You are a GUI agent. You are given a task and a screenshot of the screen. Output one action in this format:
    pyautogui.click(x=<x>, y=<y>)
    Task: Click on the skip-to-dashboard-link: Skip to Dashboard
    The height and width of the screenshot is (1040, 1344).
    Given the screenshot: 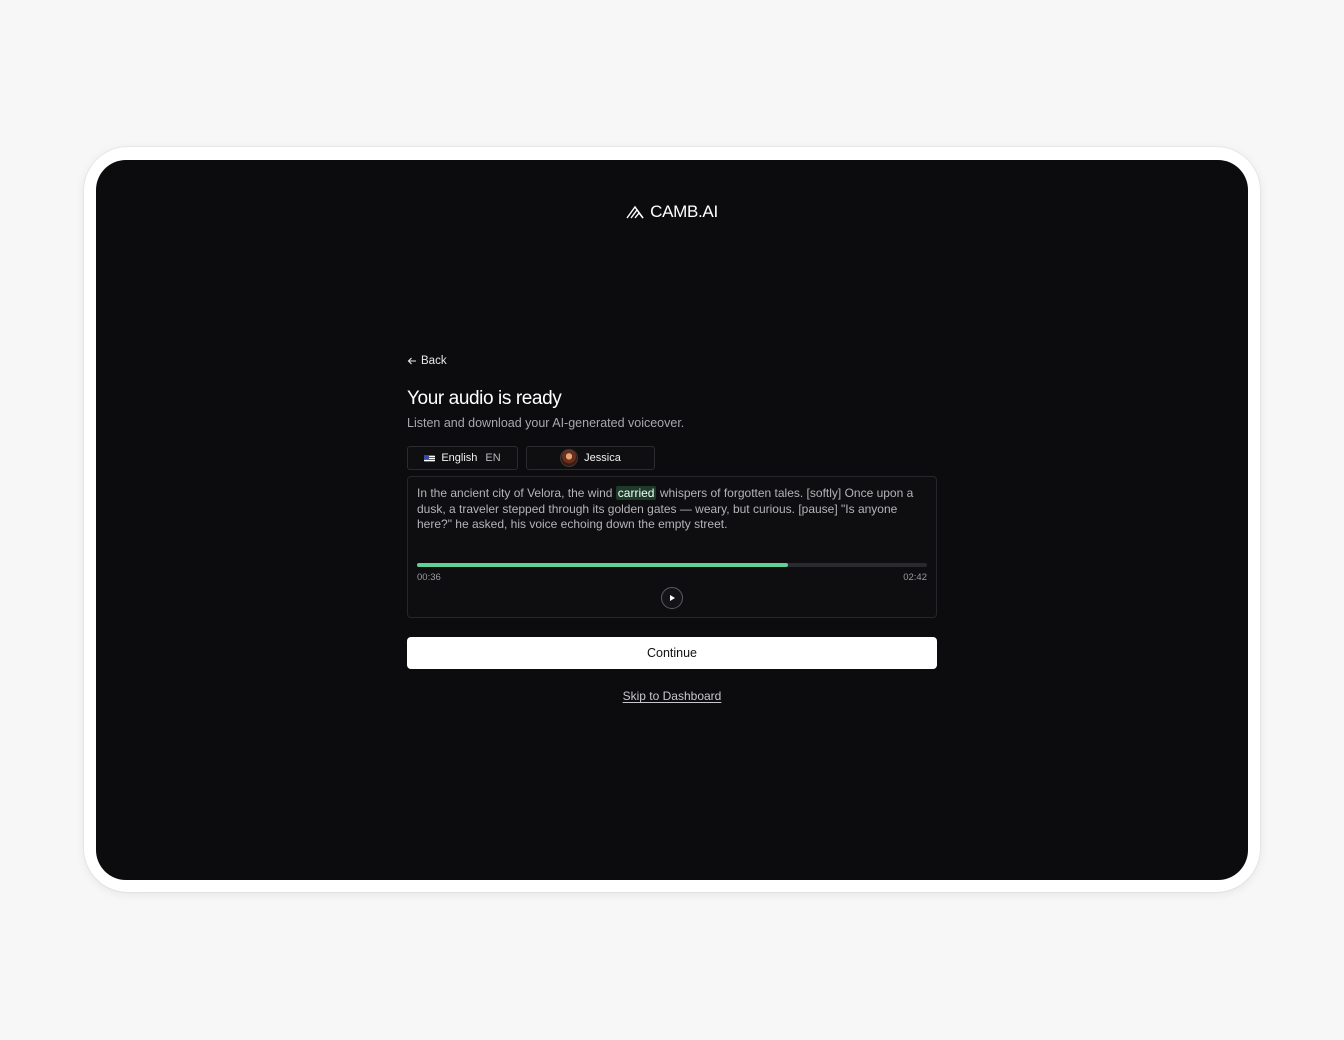 What is the action you would take?
    pyautogui.click(x=672, y=696)
    